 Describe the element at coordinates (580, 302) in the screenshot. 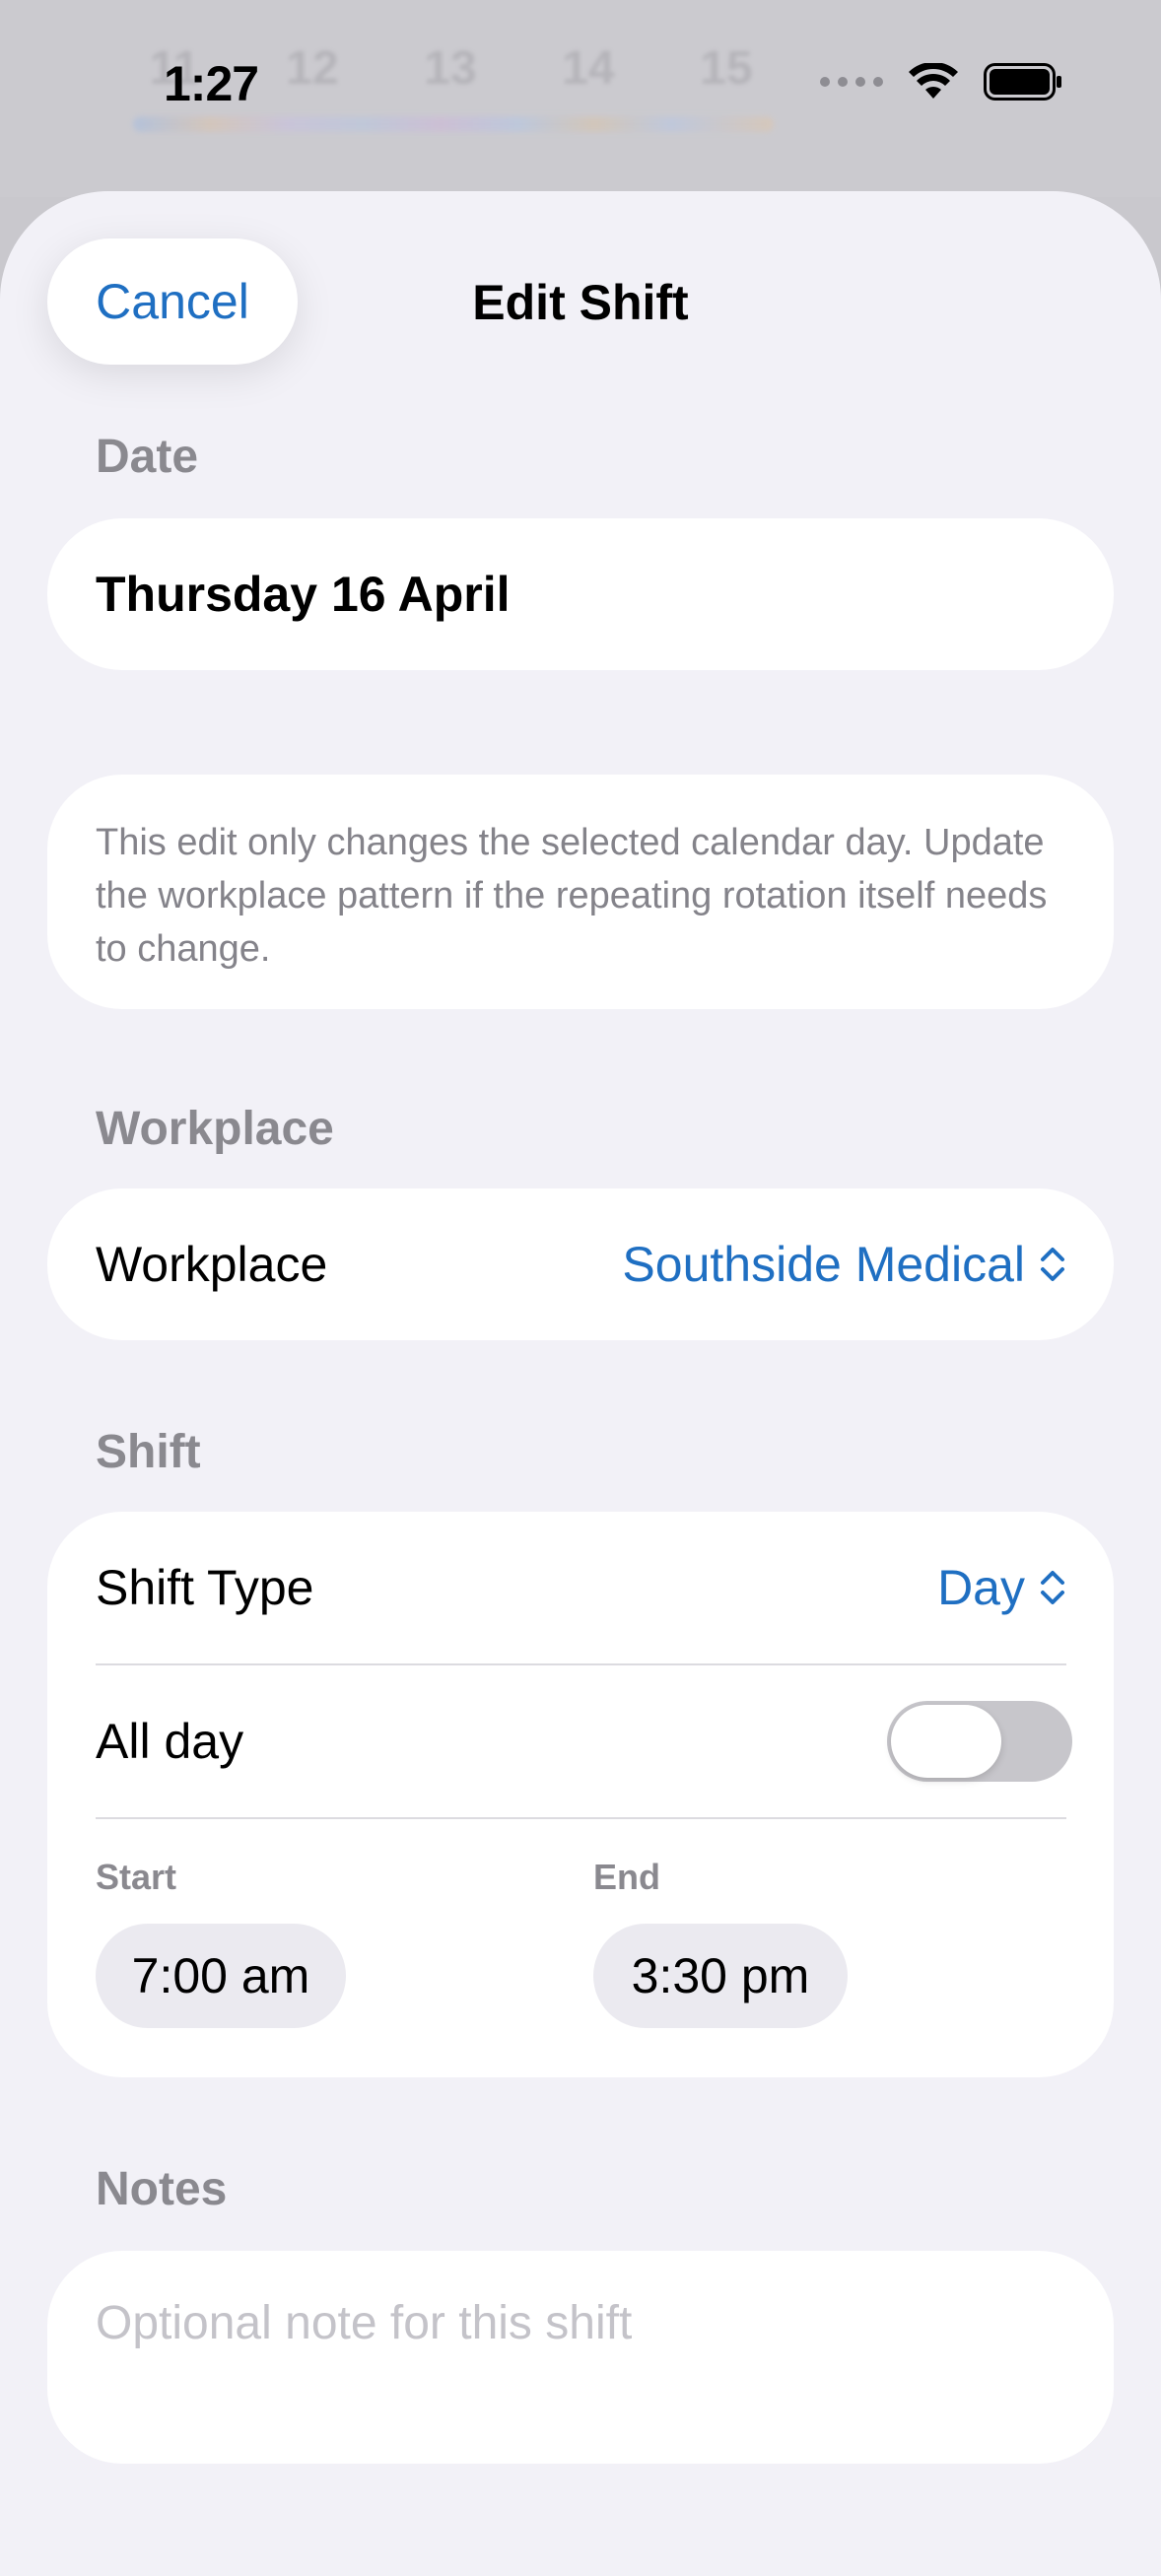

I see `sheet-title: Edit Shift` at that location.